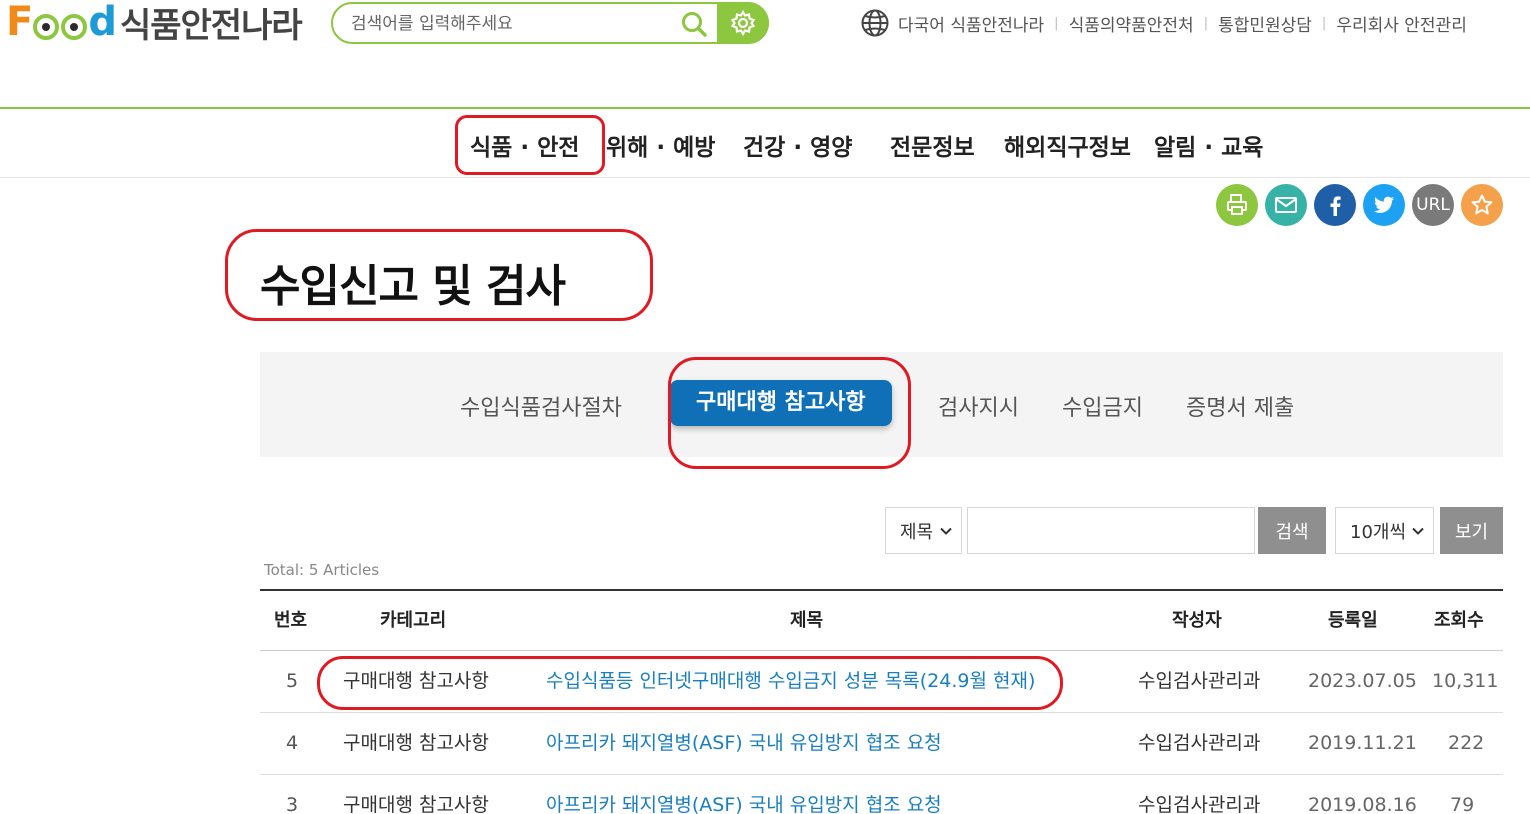 This screenshot has height=814, width=1530. What do you see at coordinates (102, 22) in the screenshot?
I see `logo-letter-d: d` at bounding box center [102, 22].